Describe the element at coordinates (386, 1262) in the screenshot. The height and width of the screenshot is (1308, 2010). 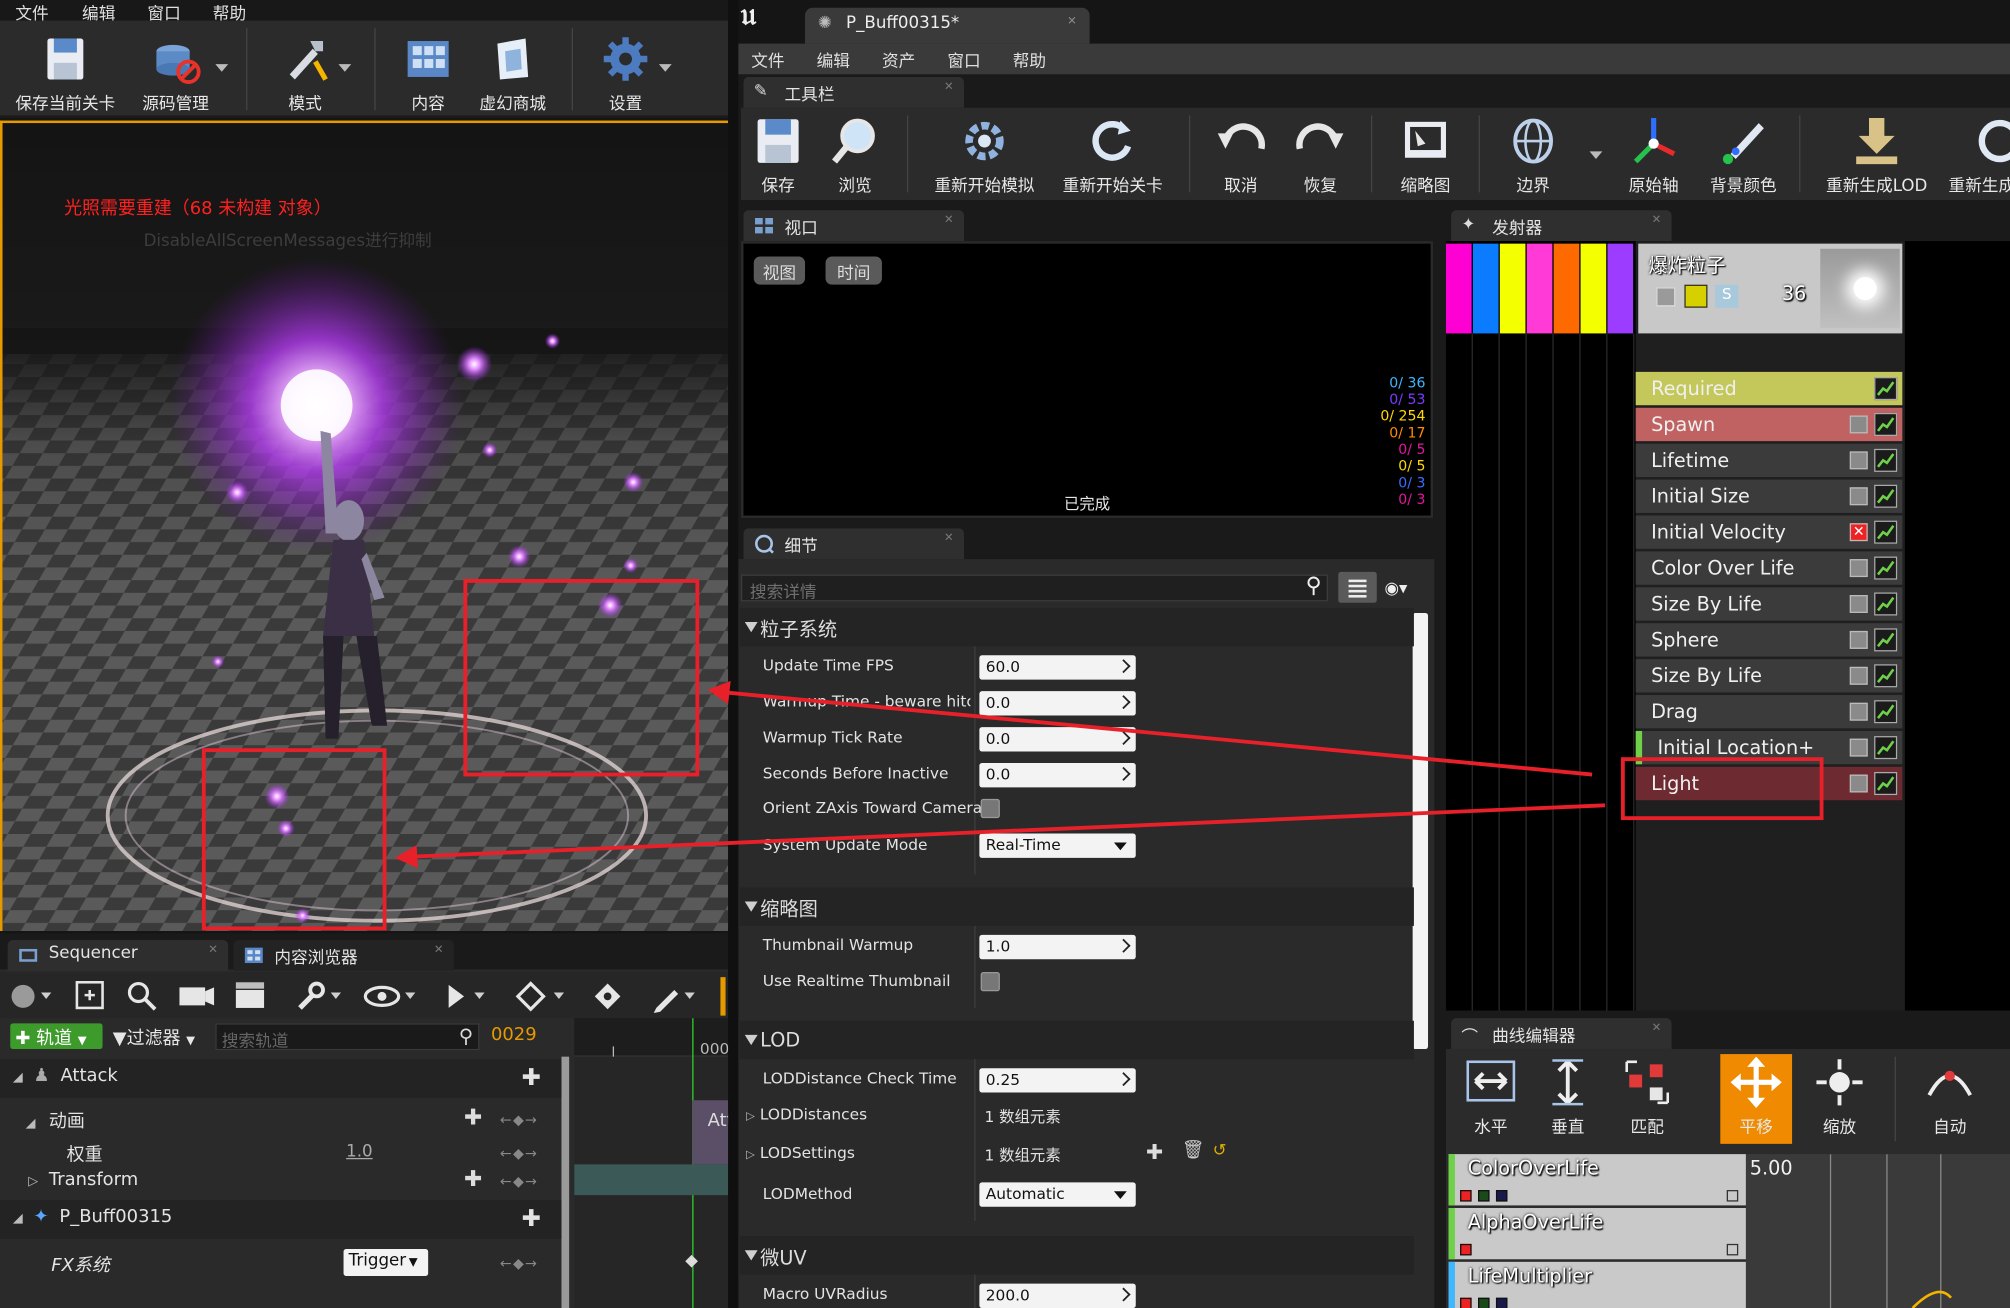
I see `trigger-dropdown: Trigger ▼` at that location.